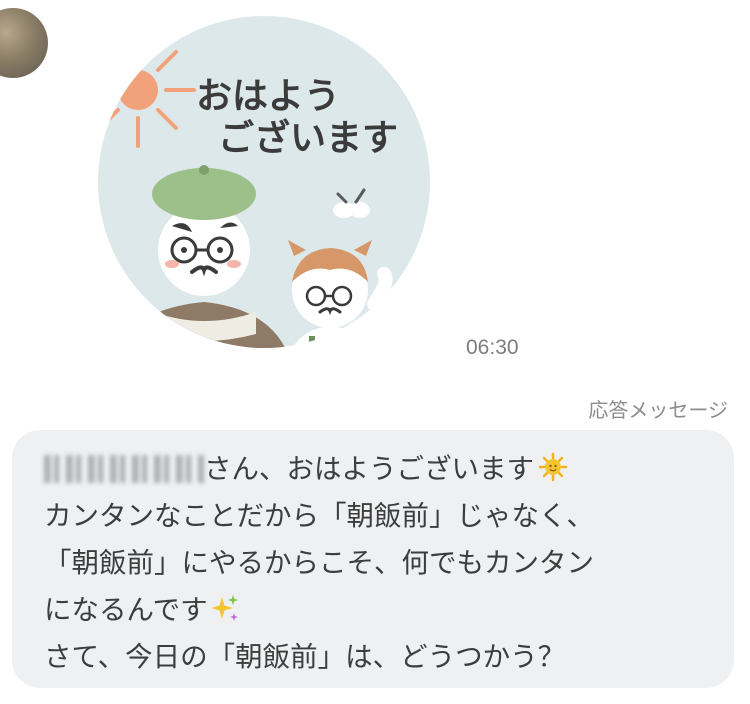  Describe the element at coordinates (224, 608) in the screenshot. I see `sparkles-emoji-icon` at that location.